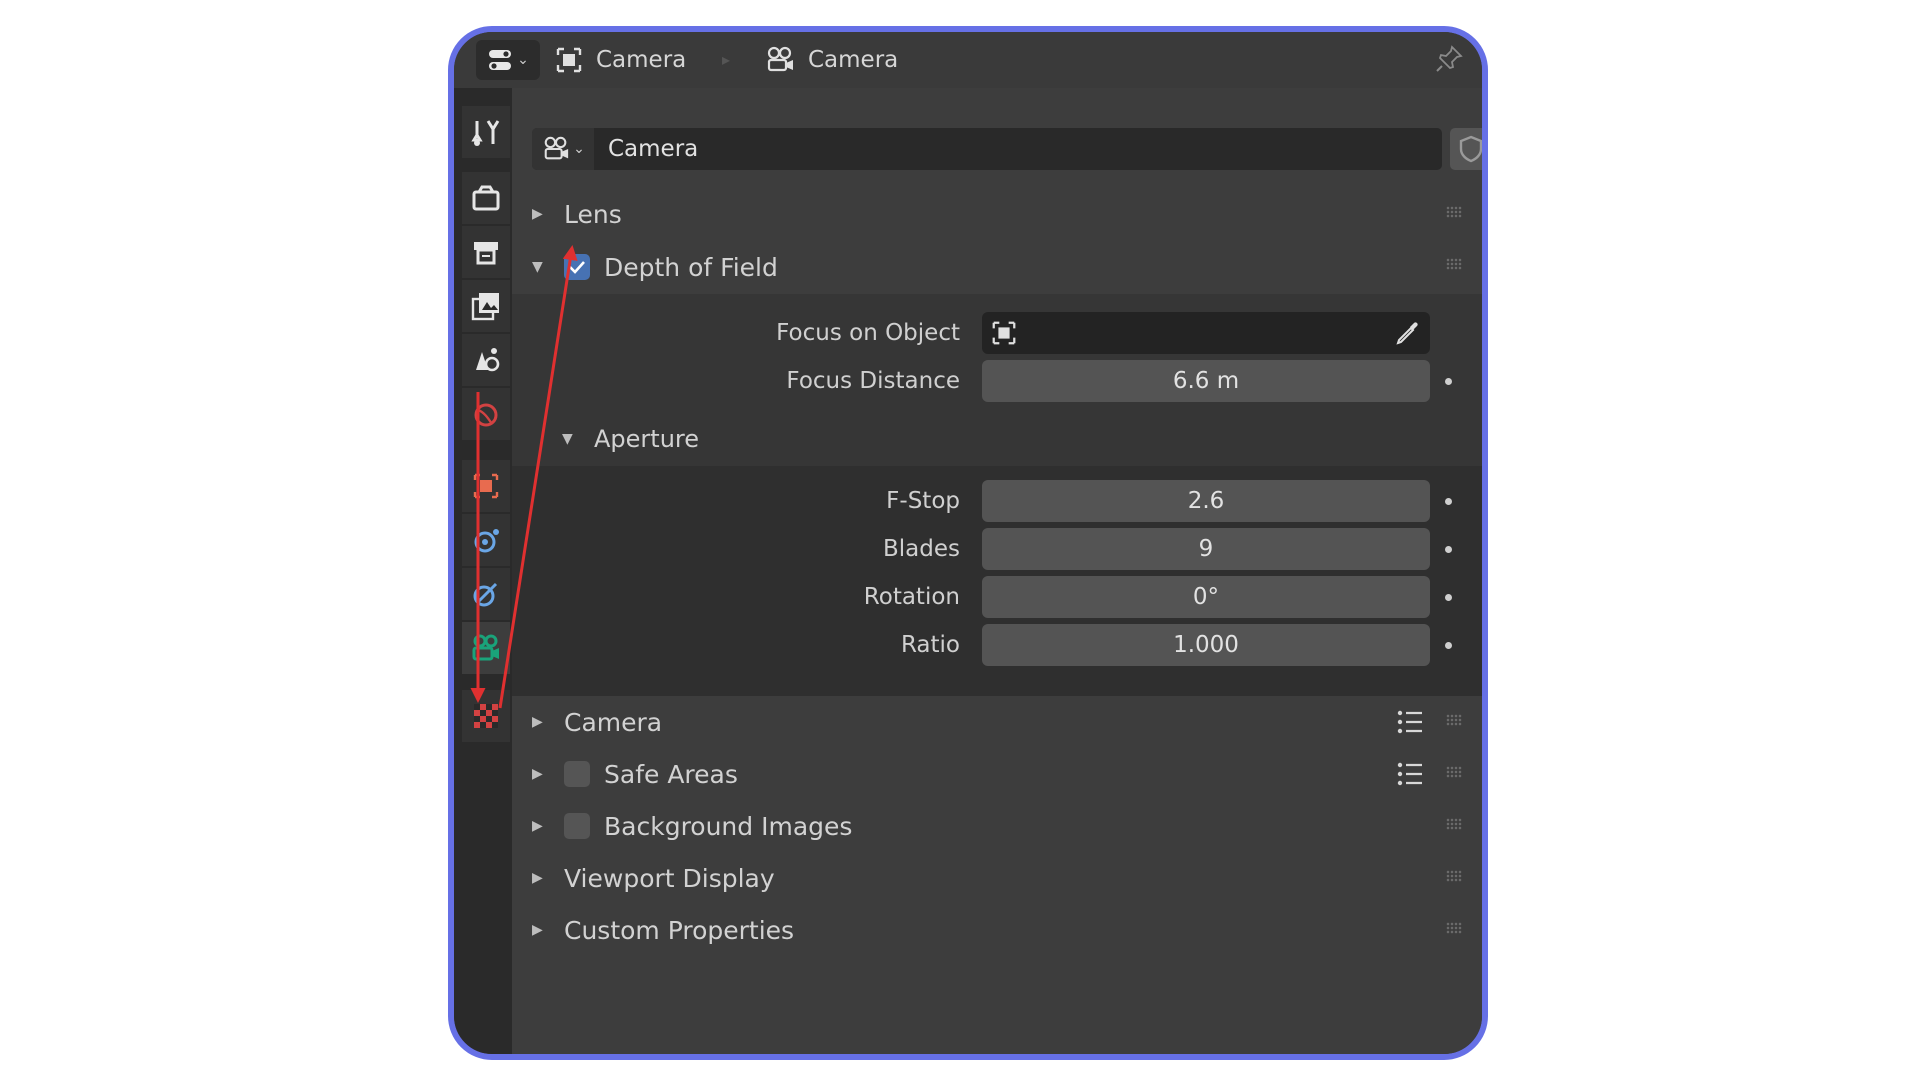 The width and height of the screenshot is (1920, 1080). Describe the element at coordinates (1206, 549) in the screenshot. I see `blades-field: 9` at that location.